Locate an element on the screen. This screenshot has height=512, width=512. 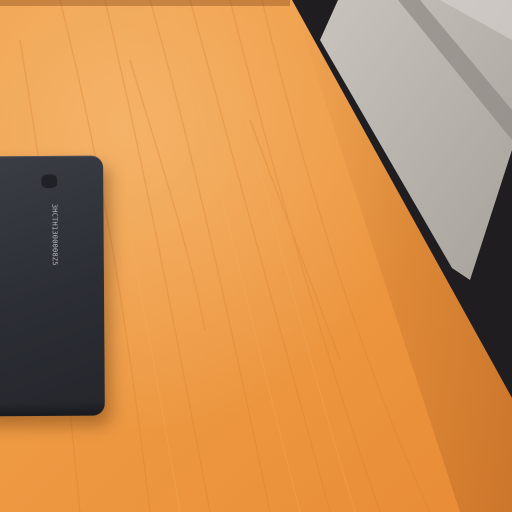
device-serial-text: 3HCTH1300008Z5 is located at coordinates (54, 234).